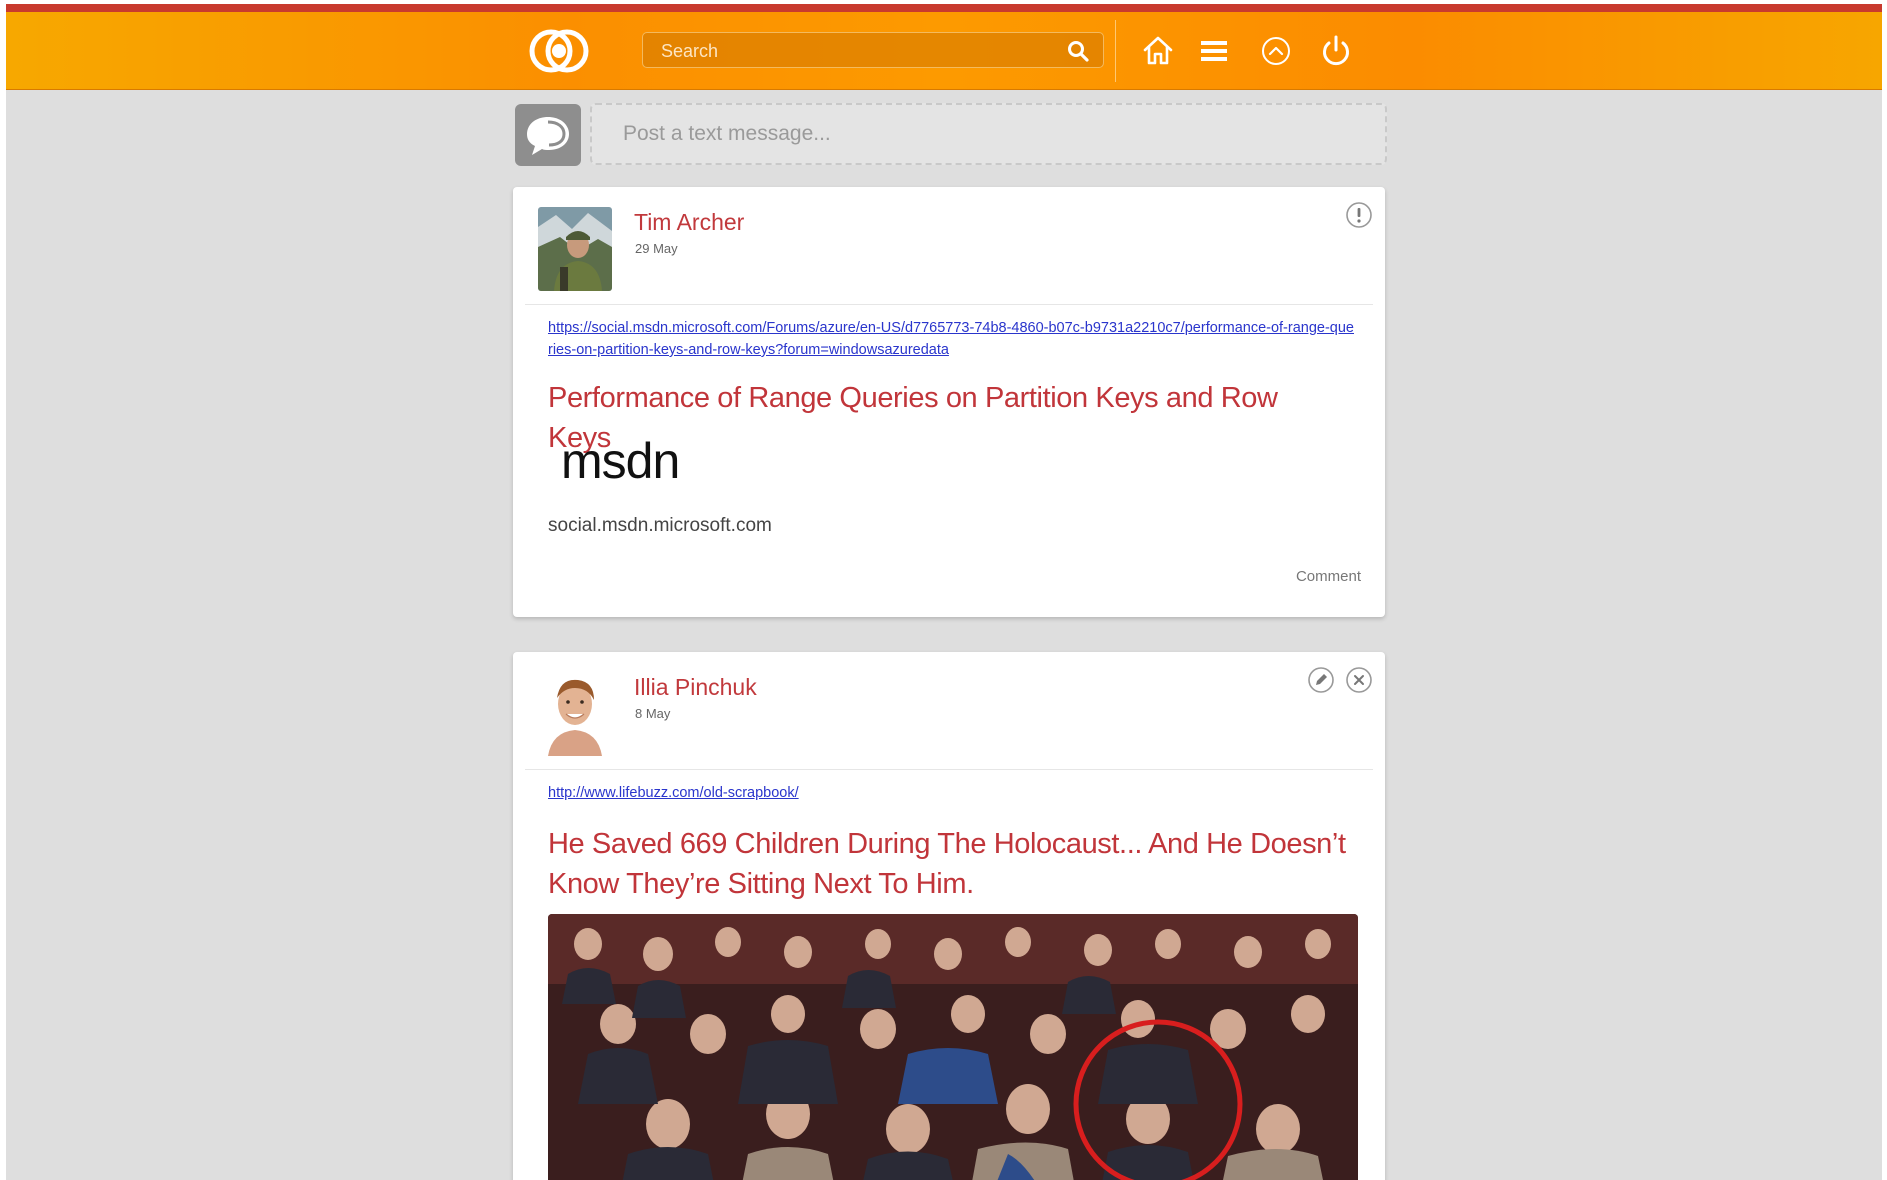  Describe the element at coordinates (1321, 680) in the screenshot. I see `edit-icon` at that location.